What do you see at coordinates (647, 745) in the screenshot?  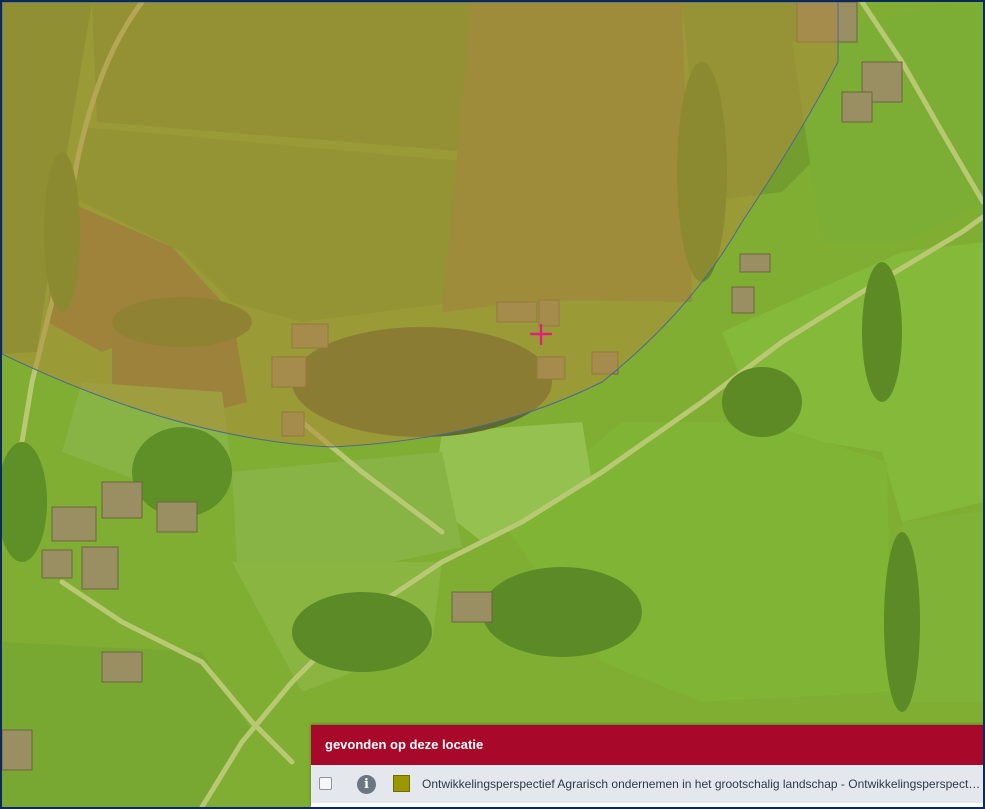 I see `results-panel-title: gevonden op deze locatie` at bounding box center [647, 745].